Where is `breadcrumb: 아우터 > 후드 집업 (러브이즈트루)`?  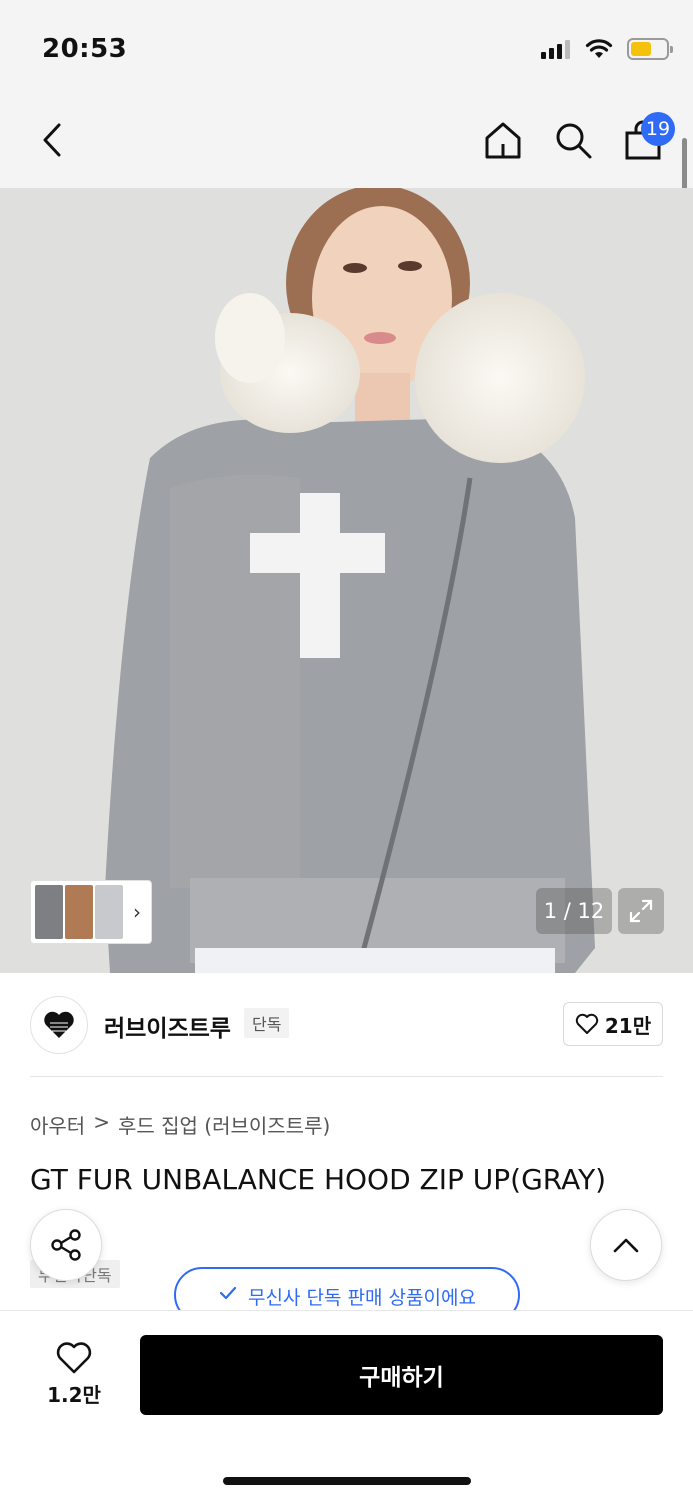 breadcrumb: 아우터 > 후드 집업 (러브이즈트루) is located at coordinates (180, 1124).